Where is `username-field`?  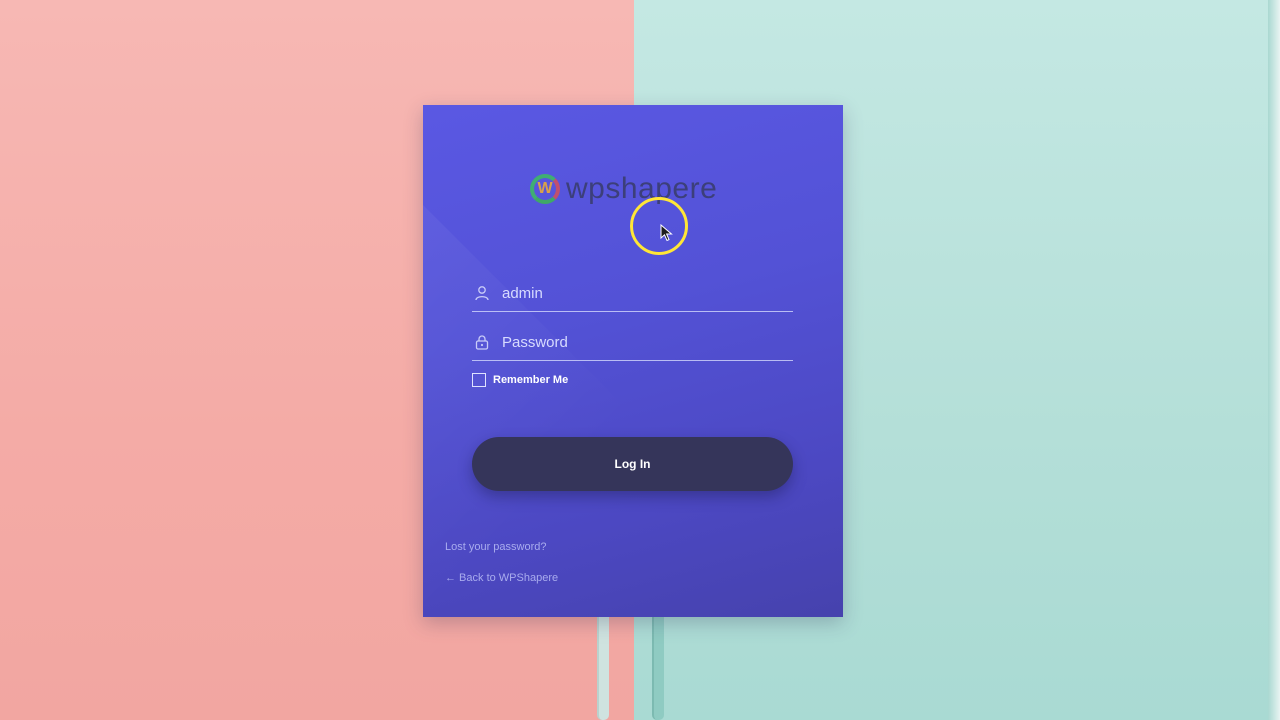
username-field is located at coordinates (632, 293).